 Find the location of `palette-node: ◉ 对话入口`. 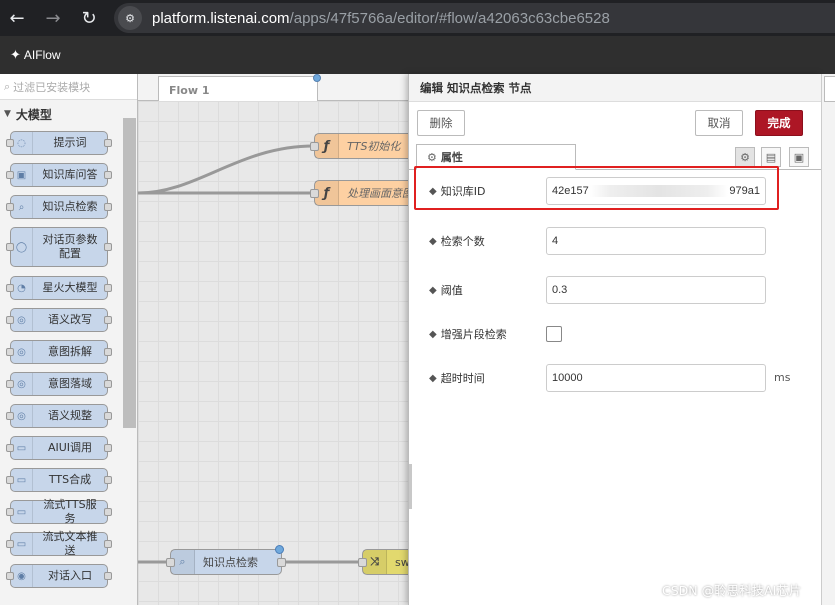

palette-node: ◉ 对话入口 is located at coordinates (59, 576).